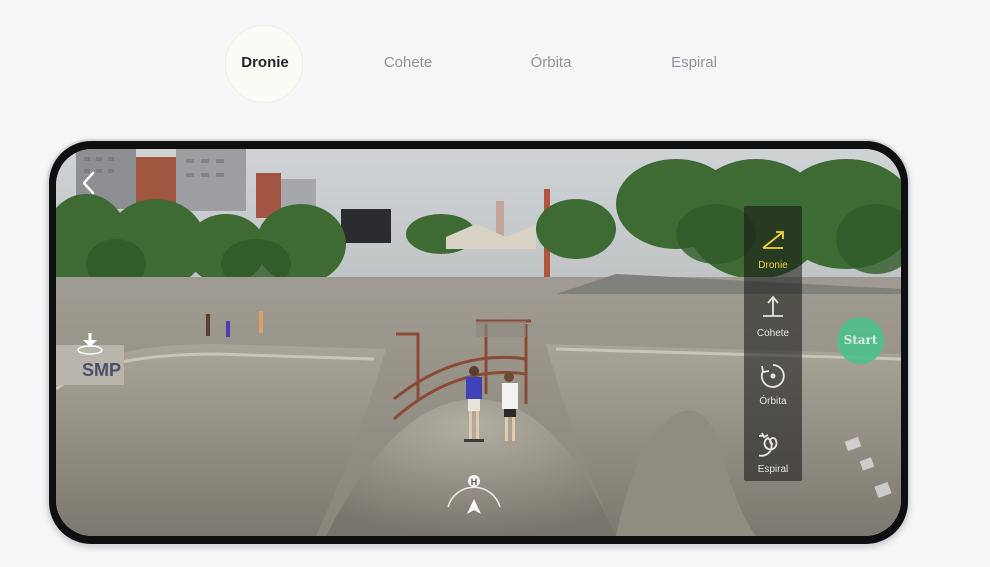  I want to click on rocket-icon, so click(773, 306).